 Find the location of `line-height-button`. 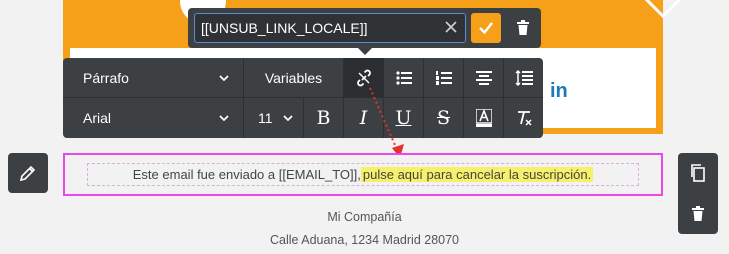

line-height-button is located at coordinates (523, 78).